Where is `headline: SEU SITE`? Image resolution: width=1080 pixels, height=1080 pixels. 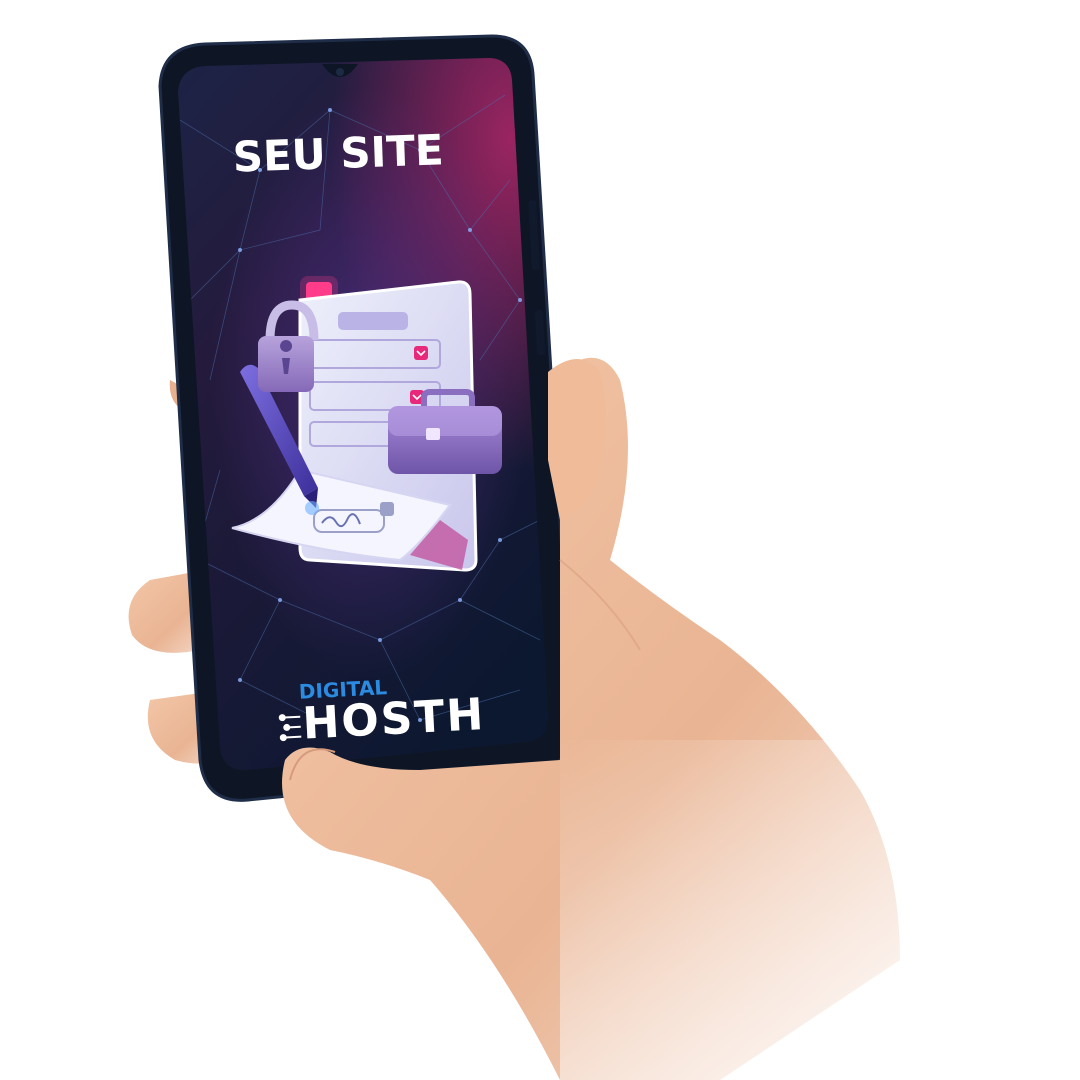
headline: SEU SITE is located at coordinates (338, 153).